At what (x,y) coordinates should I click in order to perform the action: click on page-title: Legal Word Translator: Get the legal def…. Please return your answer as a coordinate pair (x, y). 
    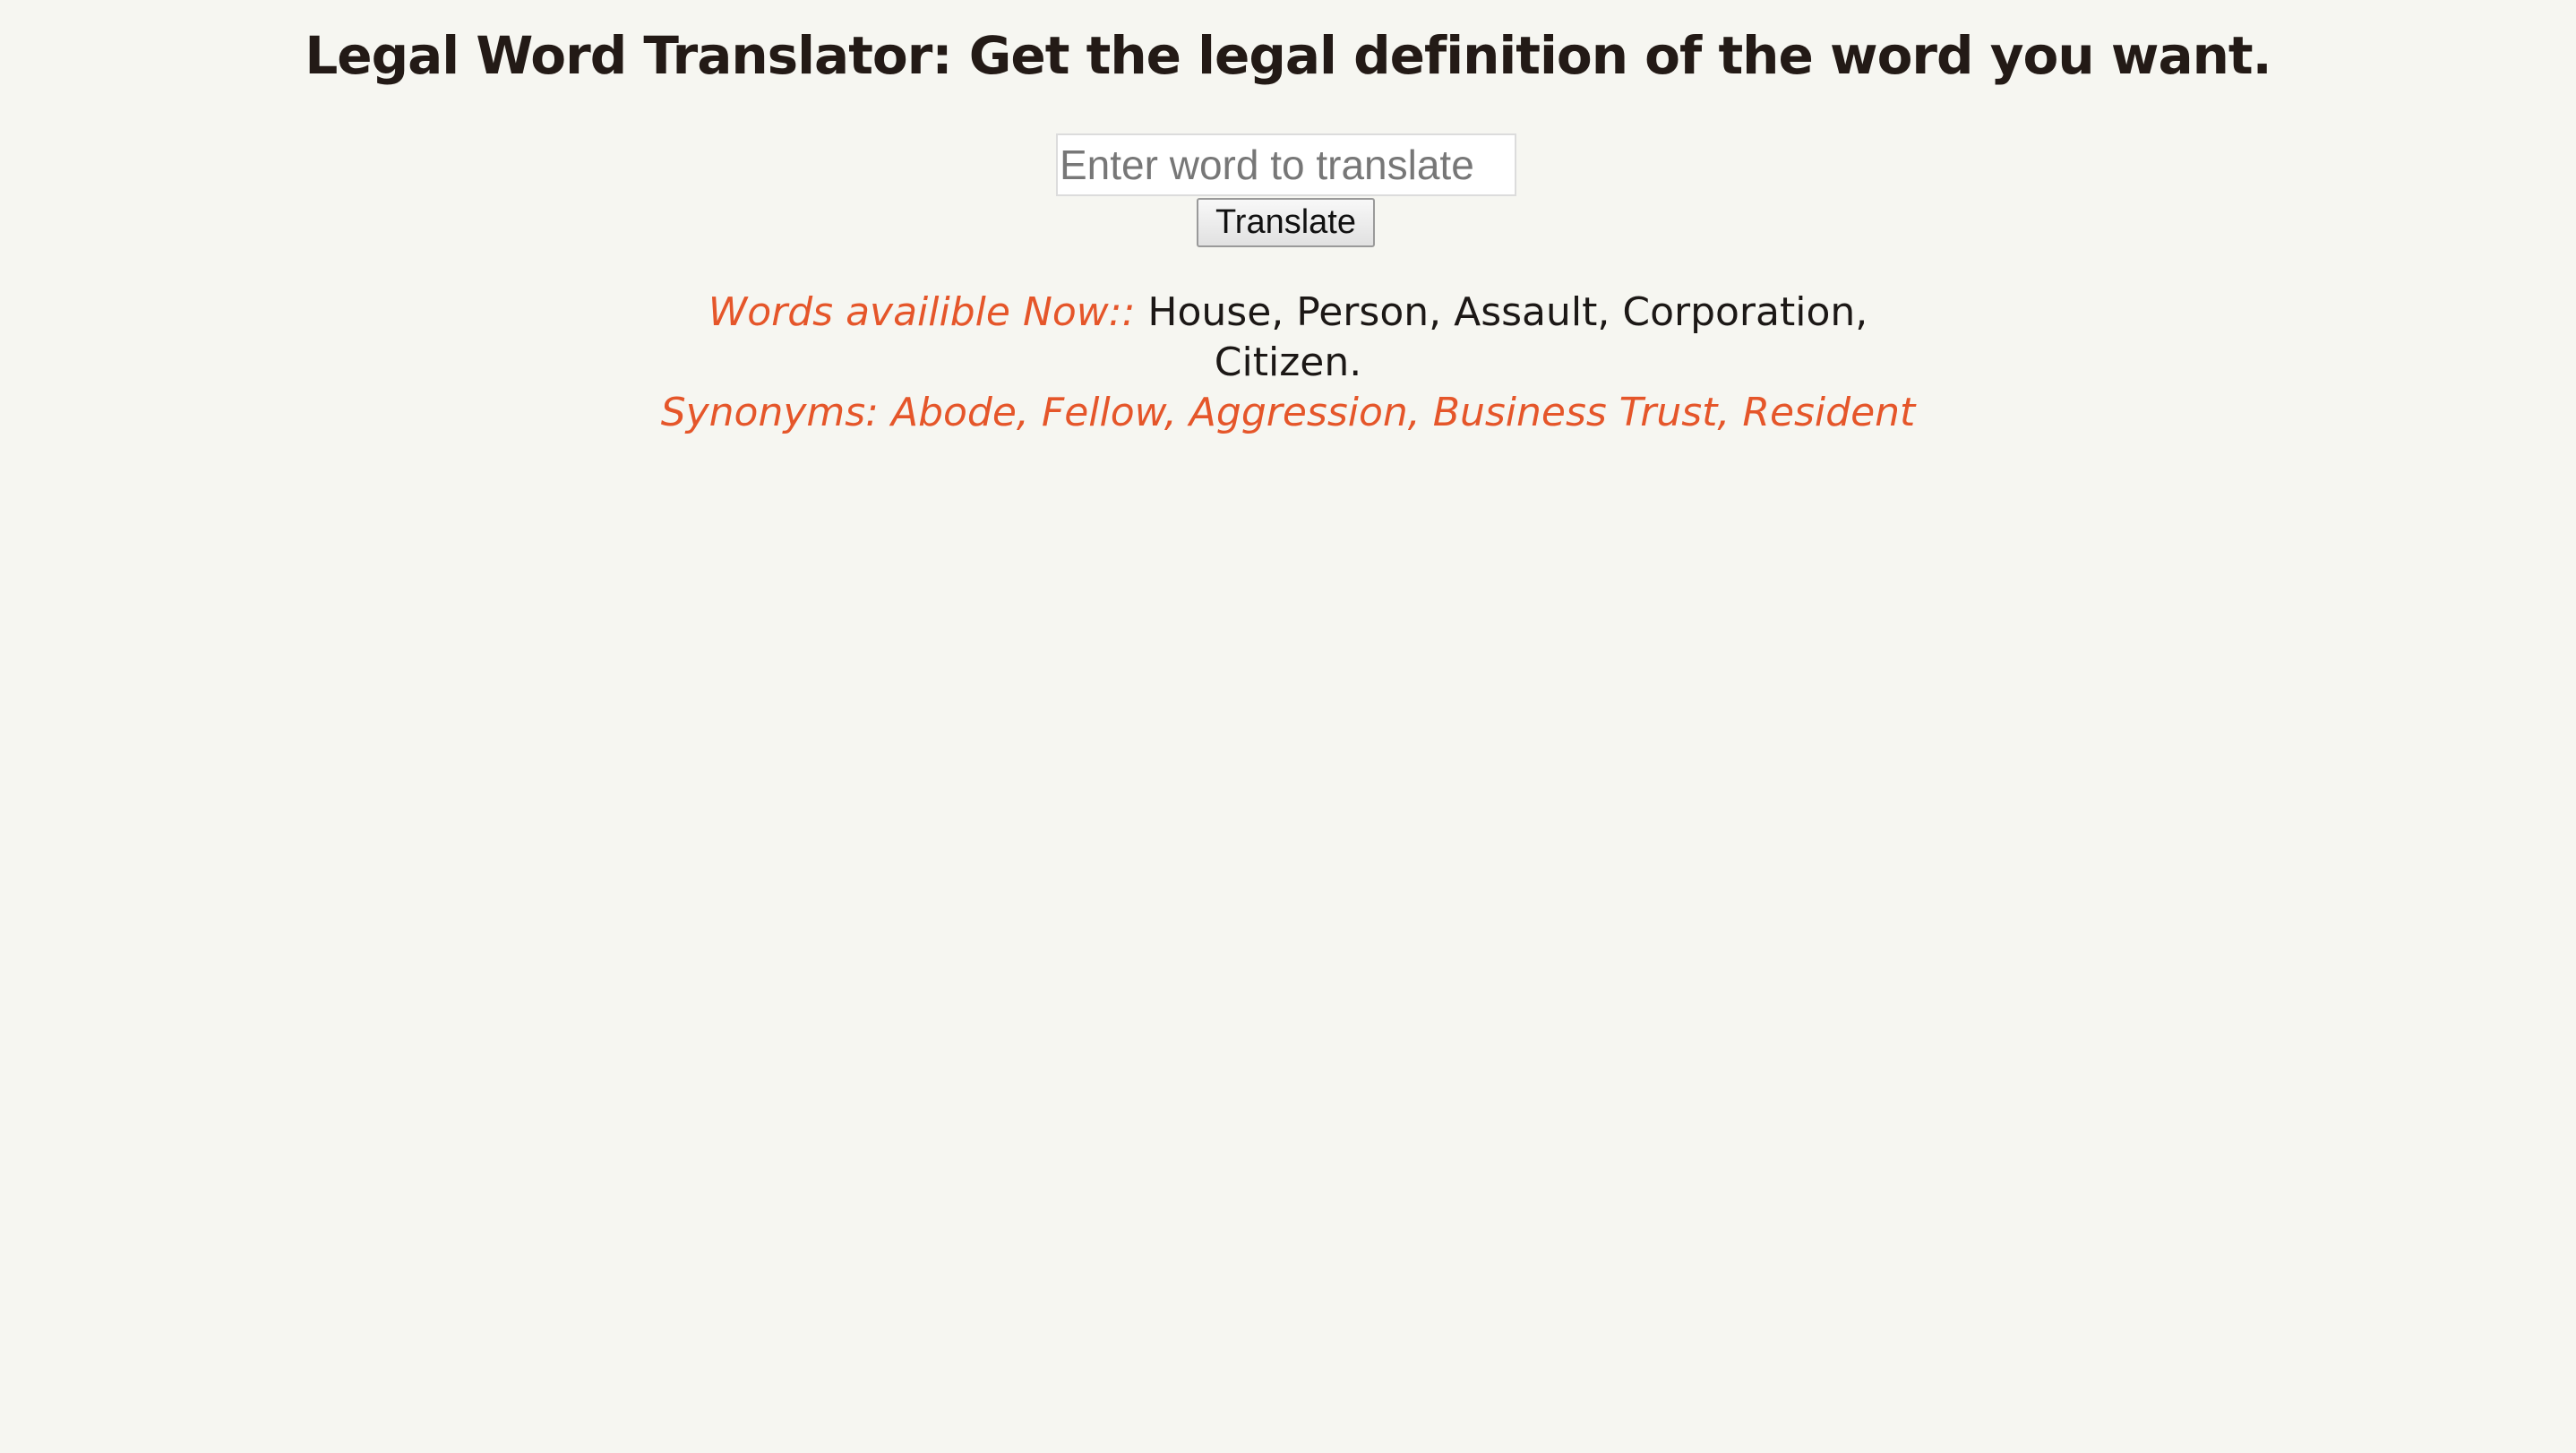
    Looking at the image, I should click on (1288, 56).